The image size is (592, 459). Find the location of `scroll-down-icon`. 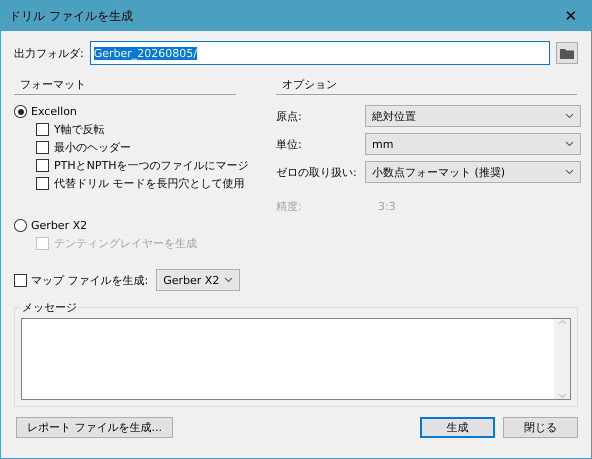

scroll-down-icon is located at coordinates (562, 396).